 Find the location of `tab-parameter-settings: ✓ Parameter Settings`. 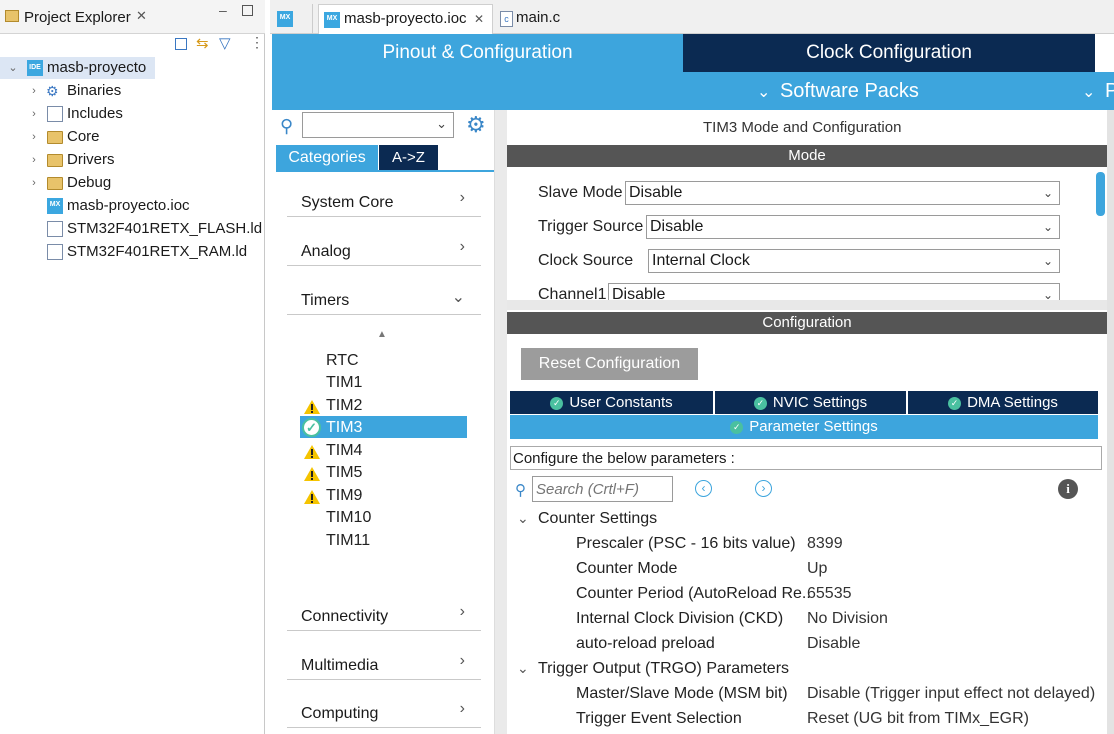

tab-parameter-settings: ✓ Parameter Settings is located at coordinates (804, 427).